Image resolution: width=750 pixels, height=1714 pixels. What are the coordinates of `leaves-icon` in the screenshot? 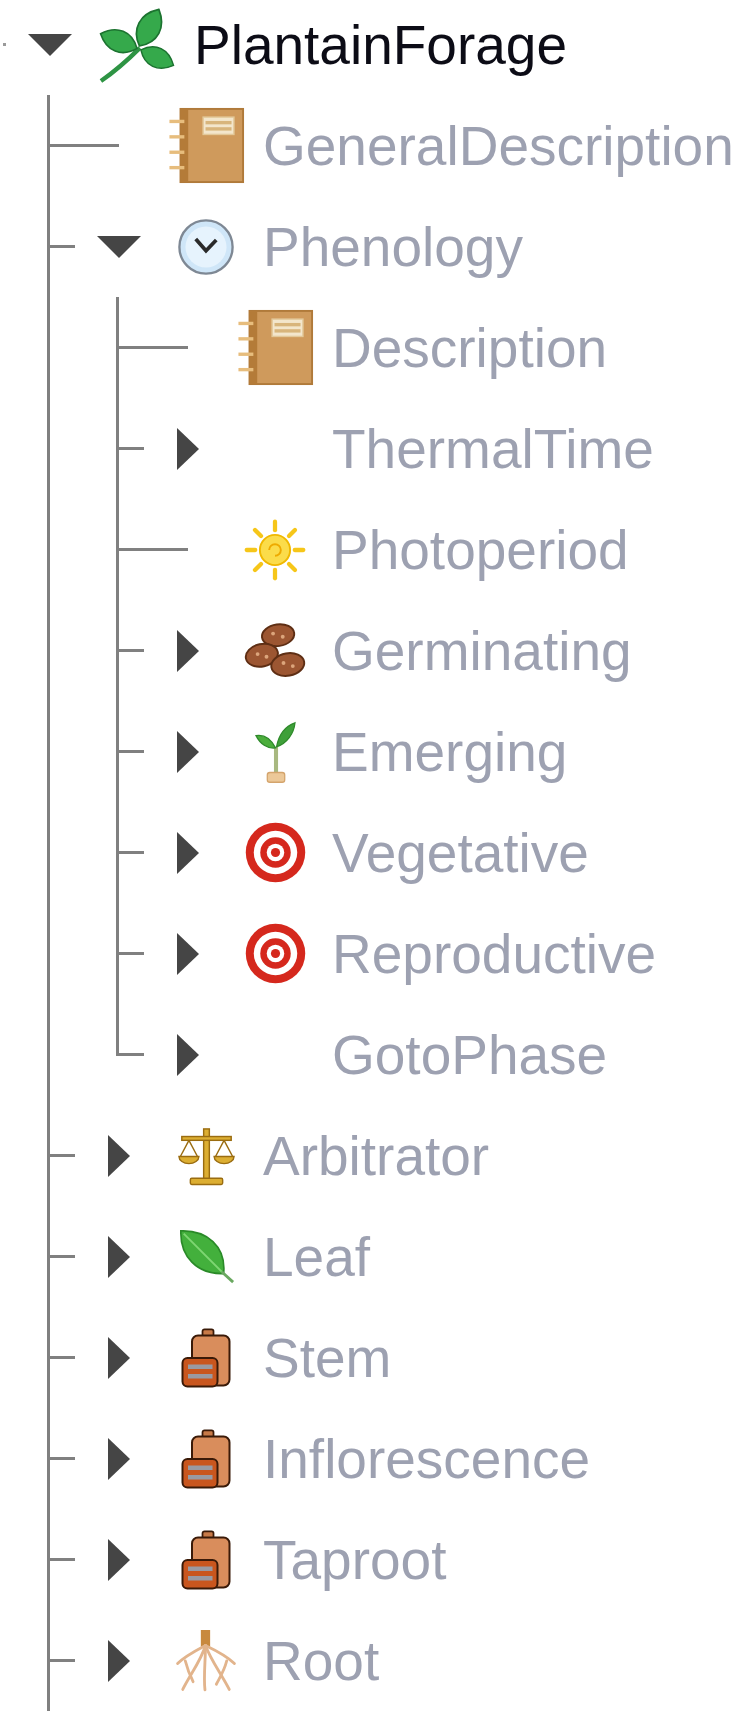 It's located at (137, 44).